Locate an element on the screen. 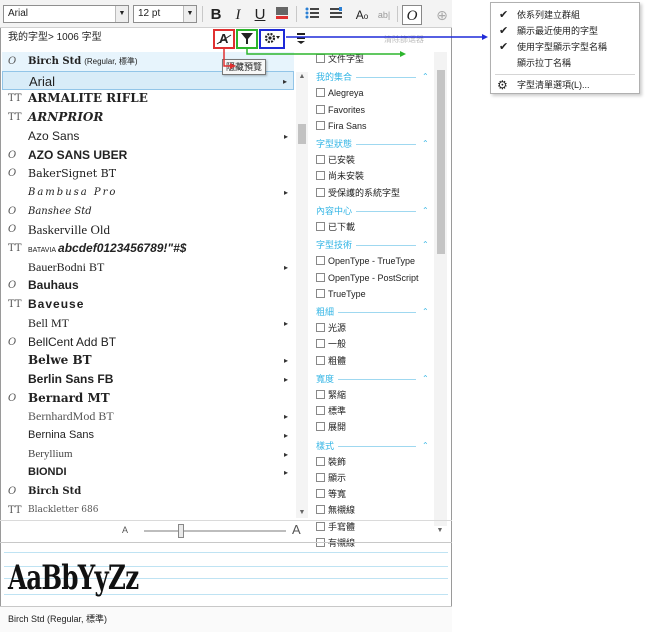 Image resolution: width=650 pixels, height=637 pixels. sort-button is located at coordinates (301, 39).